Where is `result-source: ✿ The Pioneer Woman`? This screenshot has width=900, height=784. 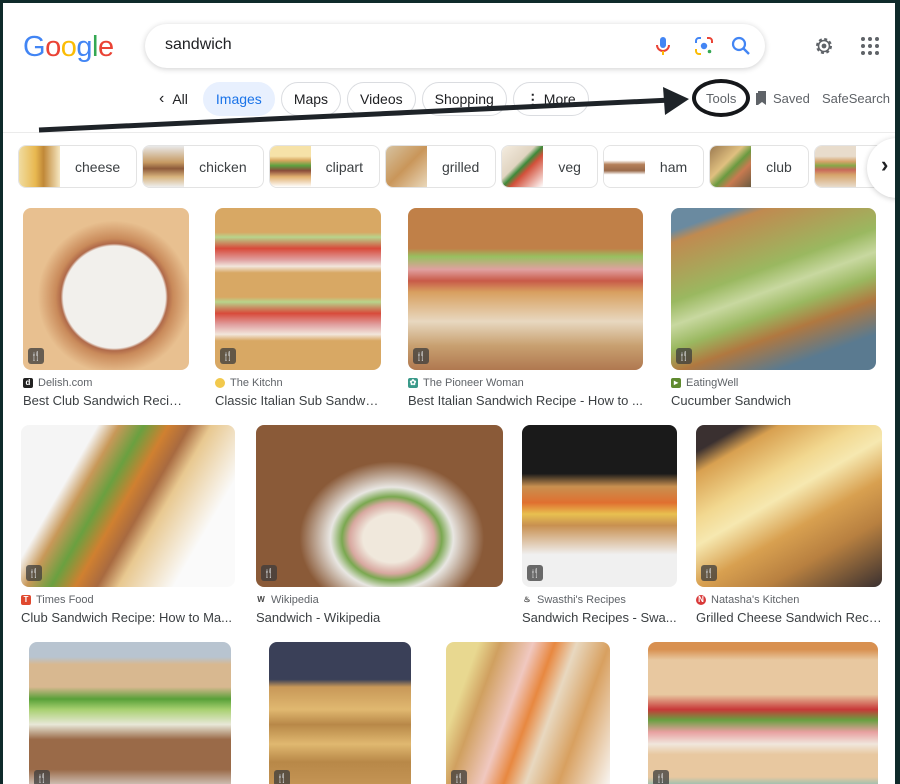
result-source: ✿ The Pioneer Woman is located at coordinates (525, 383).